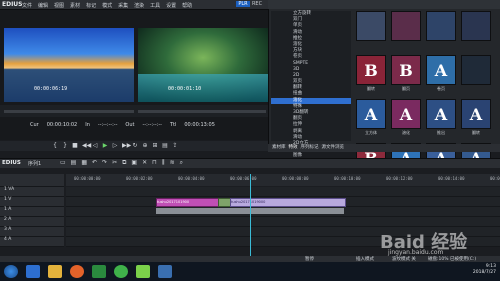 The height and width of the screenshot is (281, 500). What do you see at coordinates (115, 146) in the screenshot?
I see `step-forward-icon: ▷` at bounding box center [115, 146].